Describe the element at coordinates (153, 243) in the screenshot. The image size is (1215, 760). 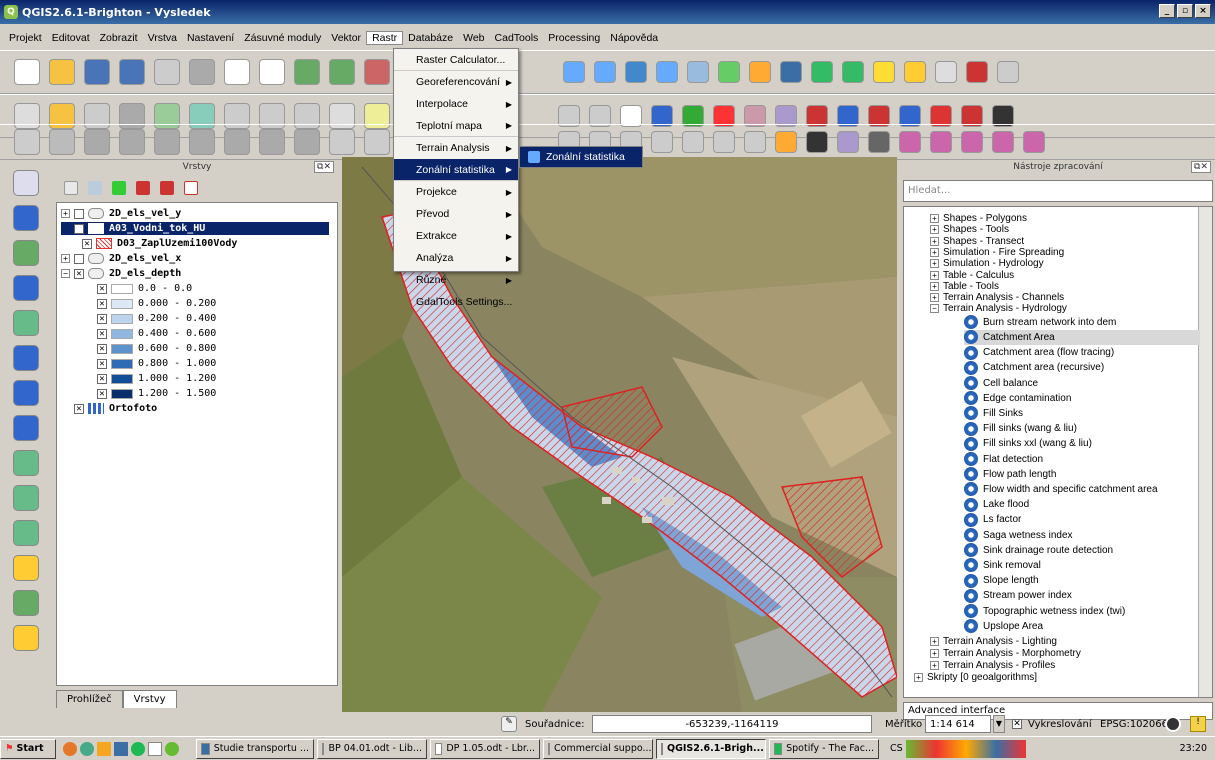
I see `layer-row-d03_zapluzemi100vody: ✕ D03_ZaplUzemi100Vody` at that location.